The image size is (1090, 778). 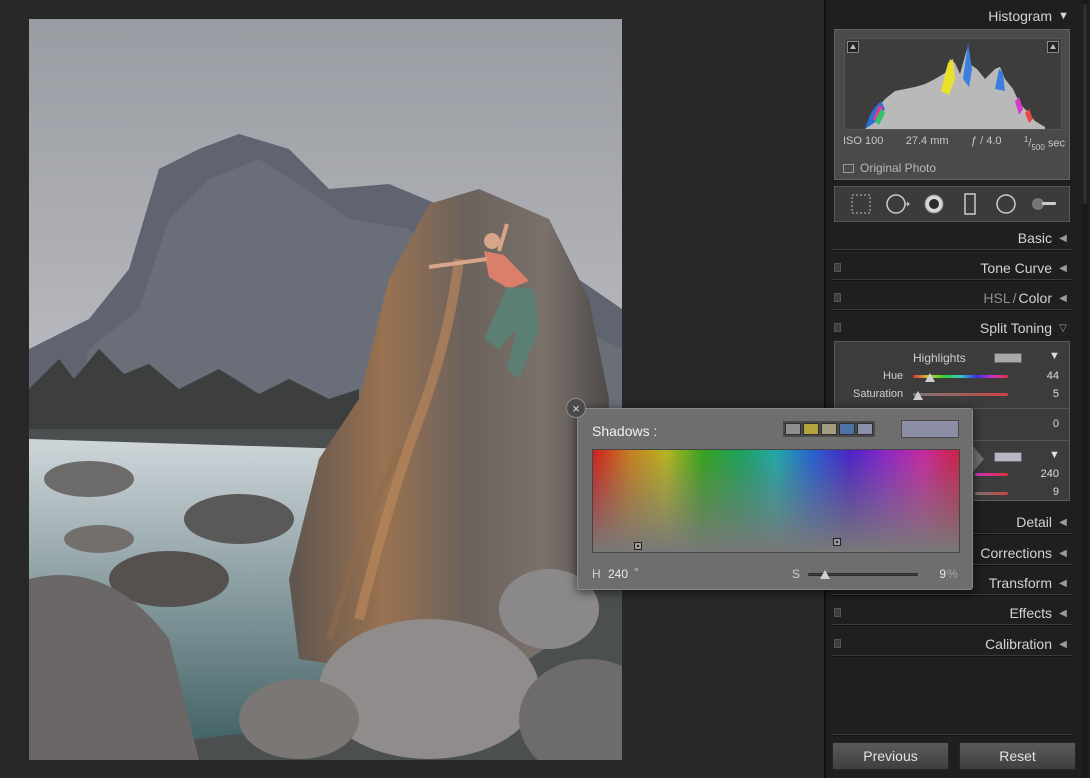 I want to click on panel-tone-curve: Tone Curve ◀, so click(x=952, y=268).